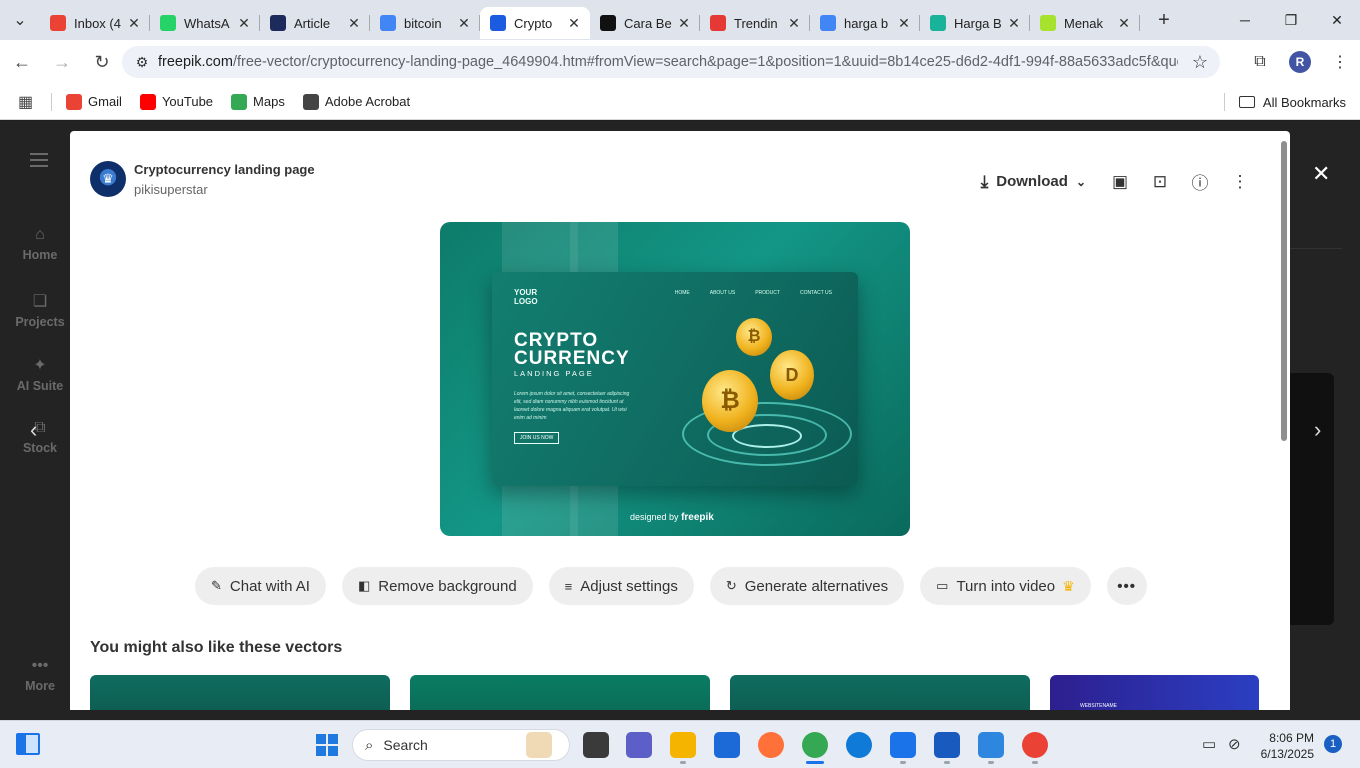  I want to click on menu-kebab-icon: ⋮, so click(1340, 62).